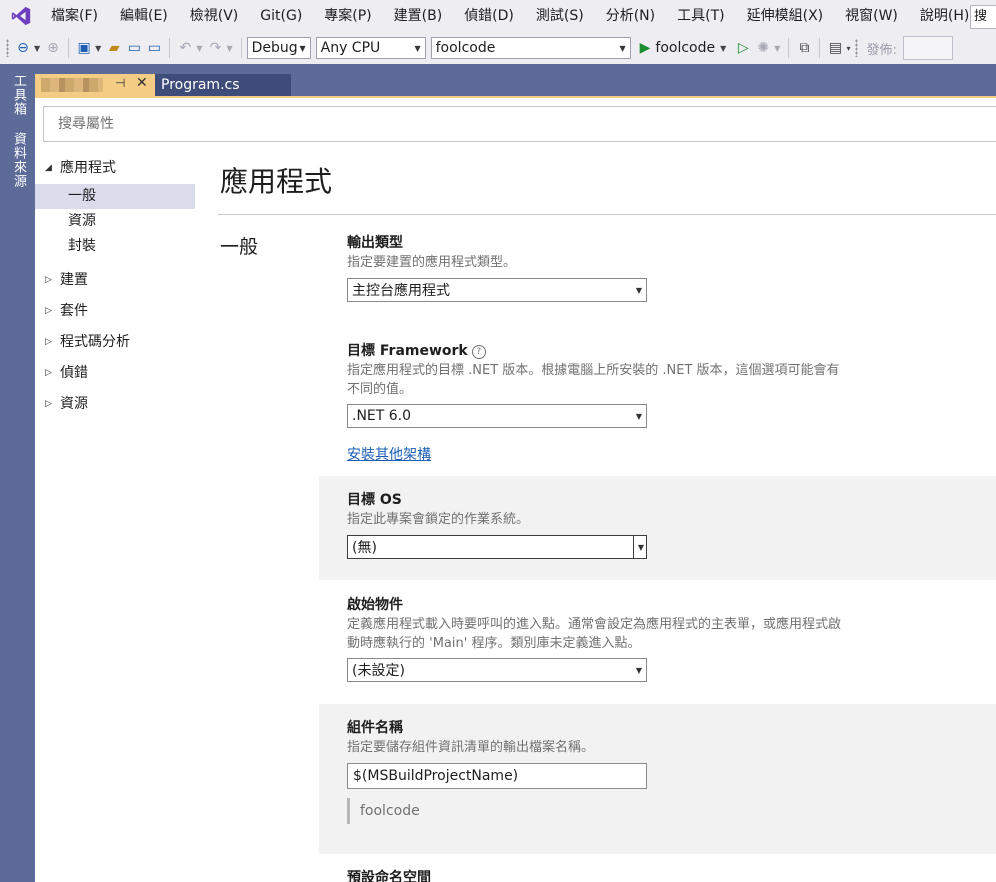 This screenshot has height=882, width=996. Describe the element at coordinates (274, 48) in the screenshot. I see `configuration-value: Debug` at that location.